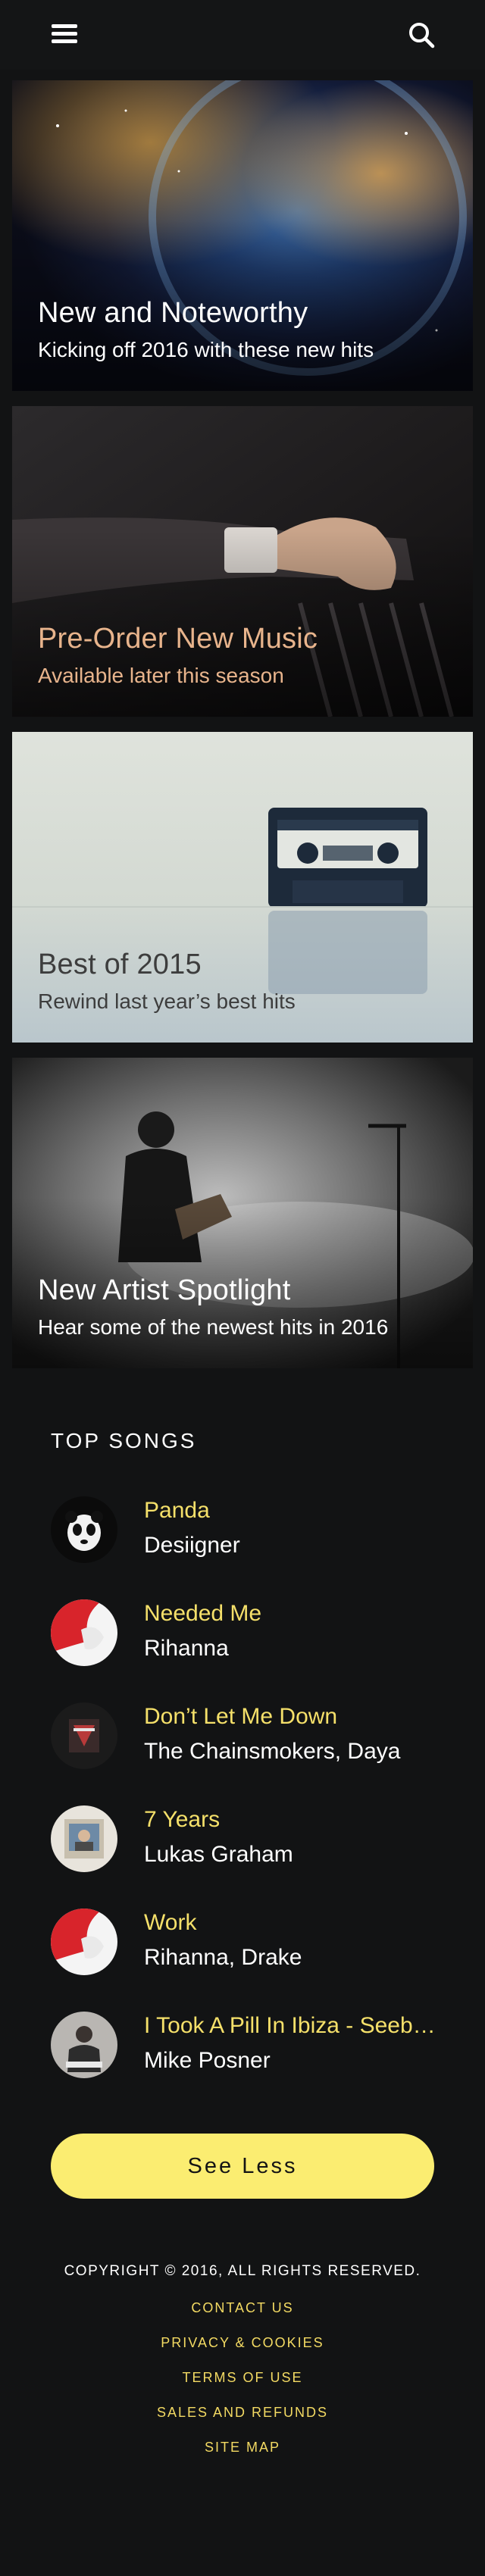  I want to click on album-art-i-took-a-pill, so click(84, 2045).